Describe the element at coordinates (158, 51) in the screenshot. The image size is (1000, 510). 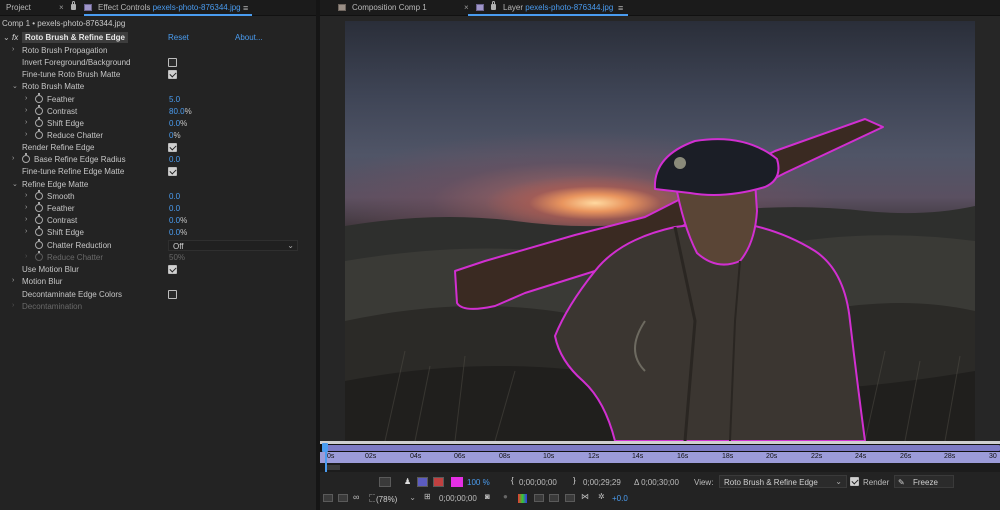
I see `row-roto-brush-propagation: › Roto Brush Propagation` at that location.